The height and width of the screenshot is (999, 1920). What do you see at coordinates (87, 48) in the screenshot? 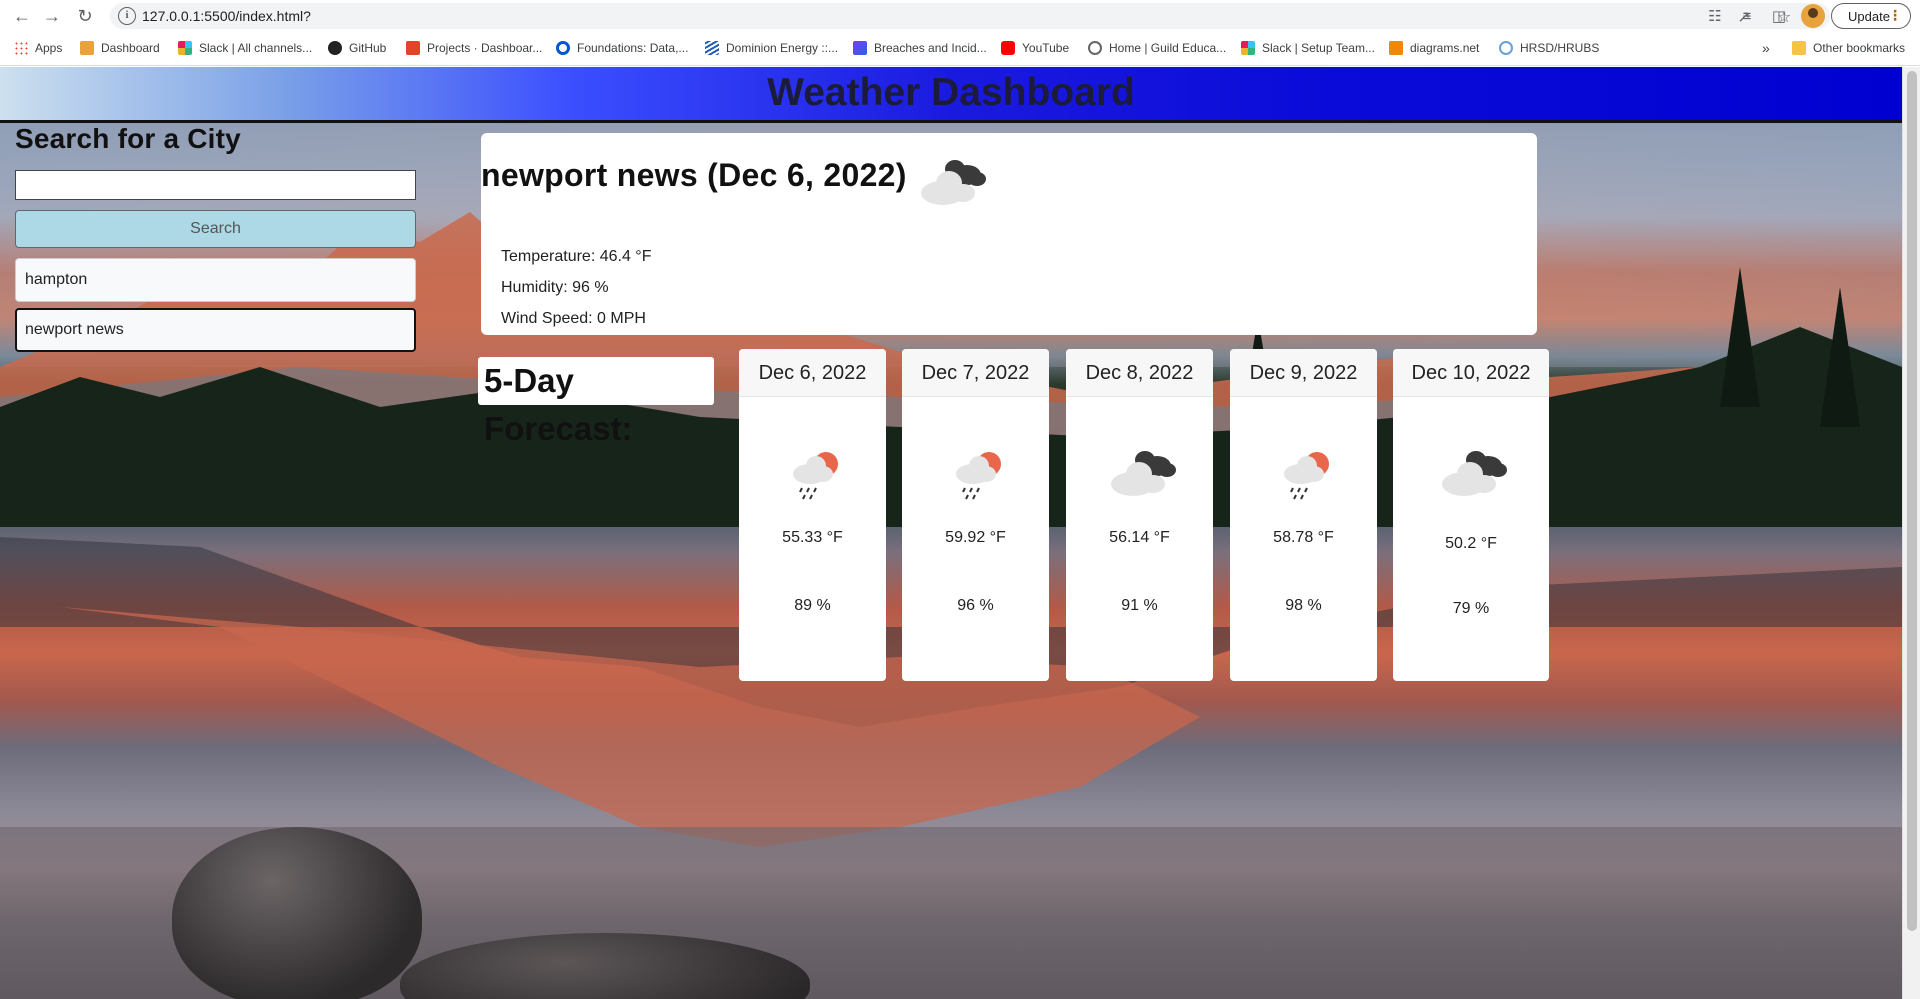
I see `dashboard-m-icon` at bounding box center [87, 48].